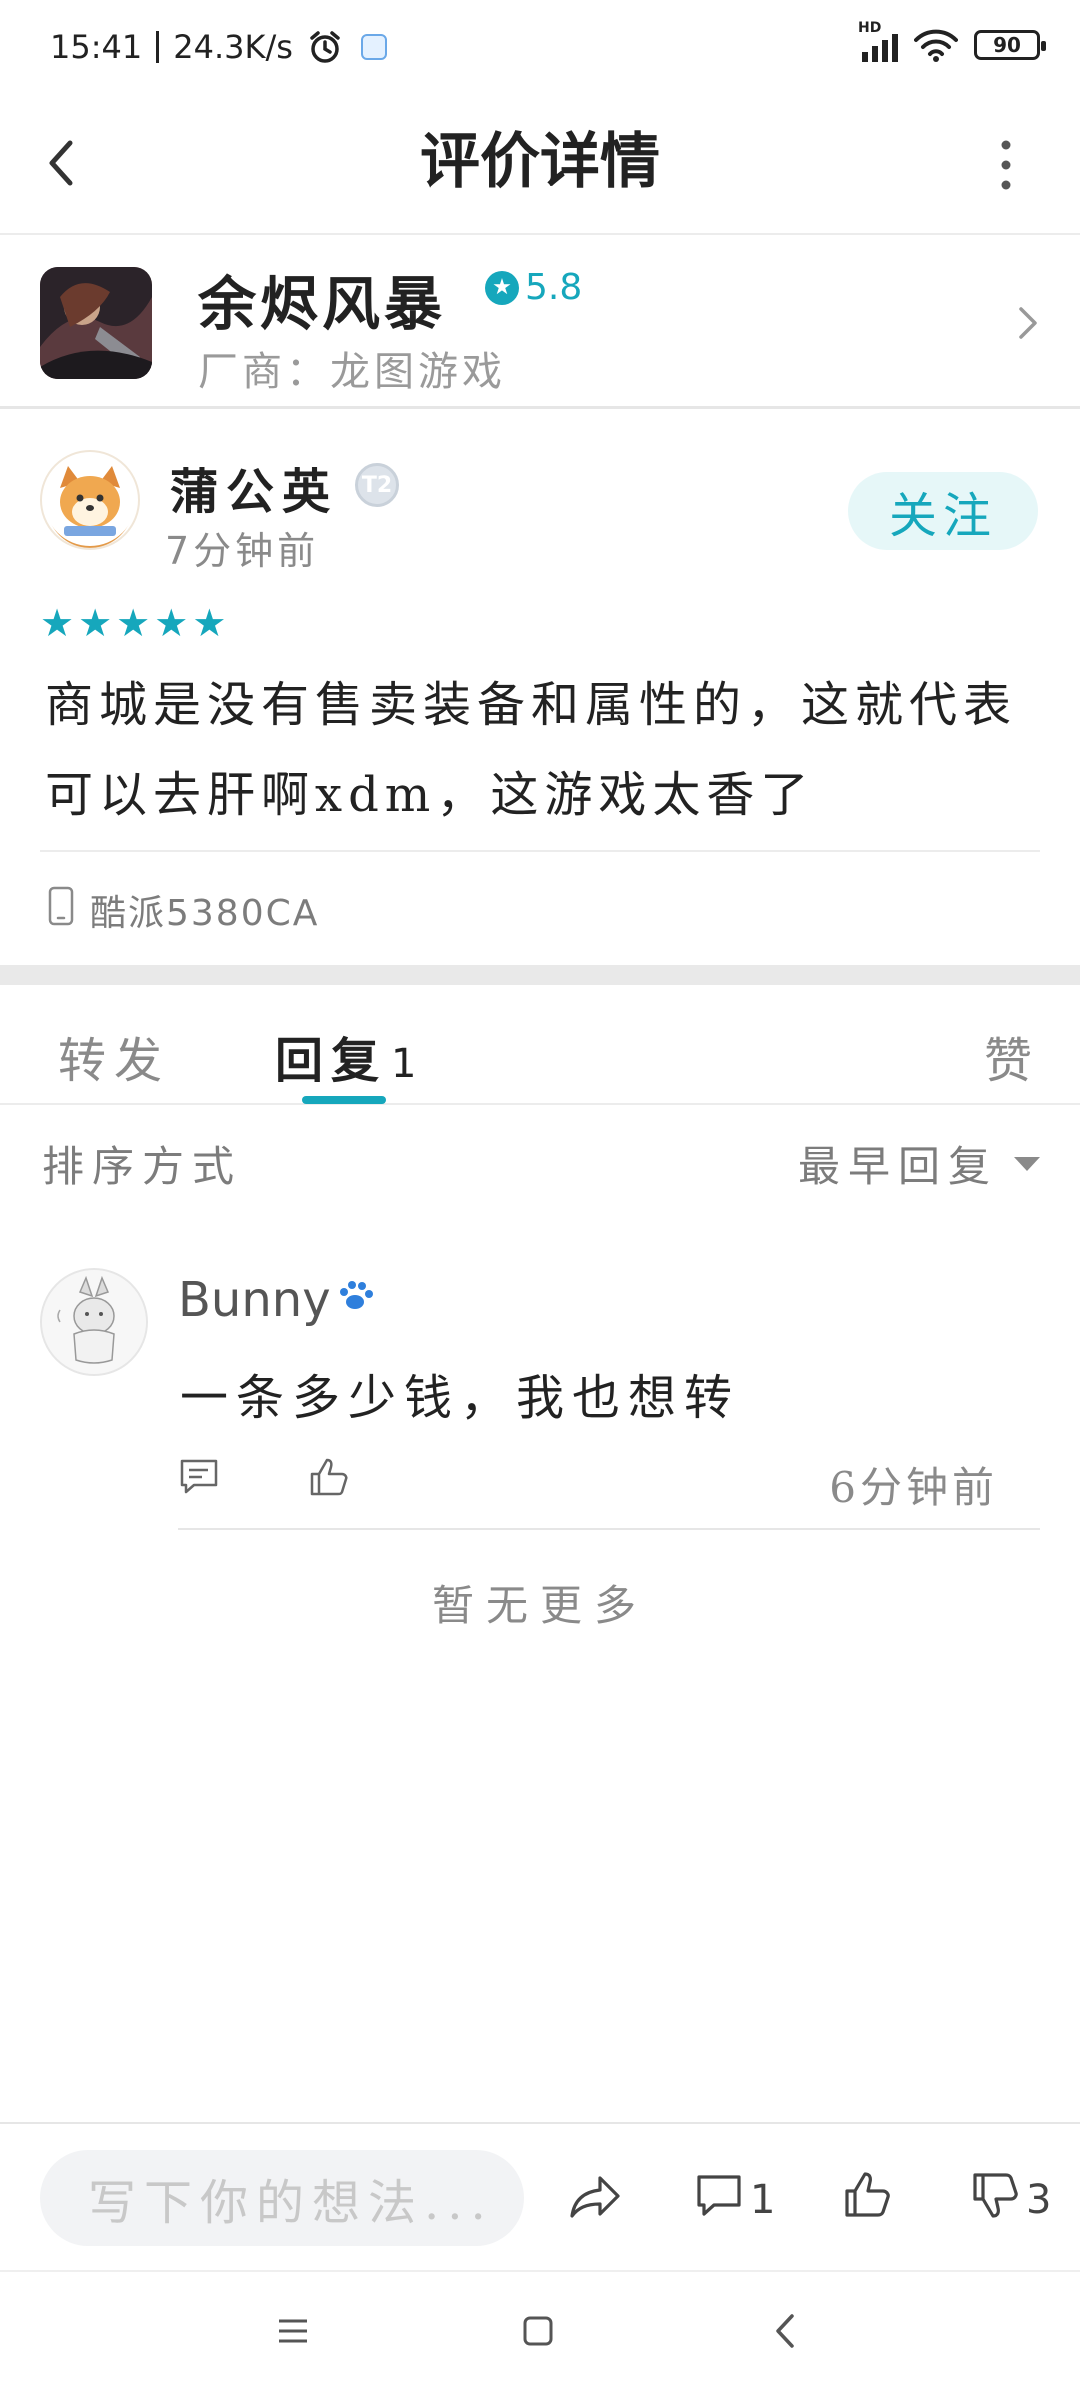 This screenshot has width=1080, height=2400. I want to click on system-nav-bar, so click(540, 2335).